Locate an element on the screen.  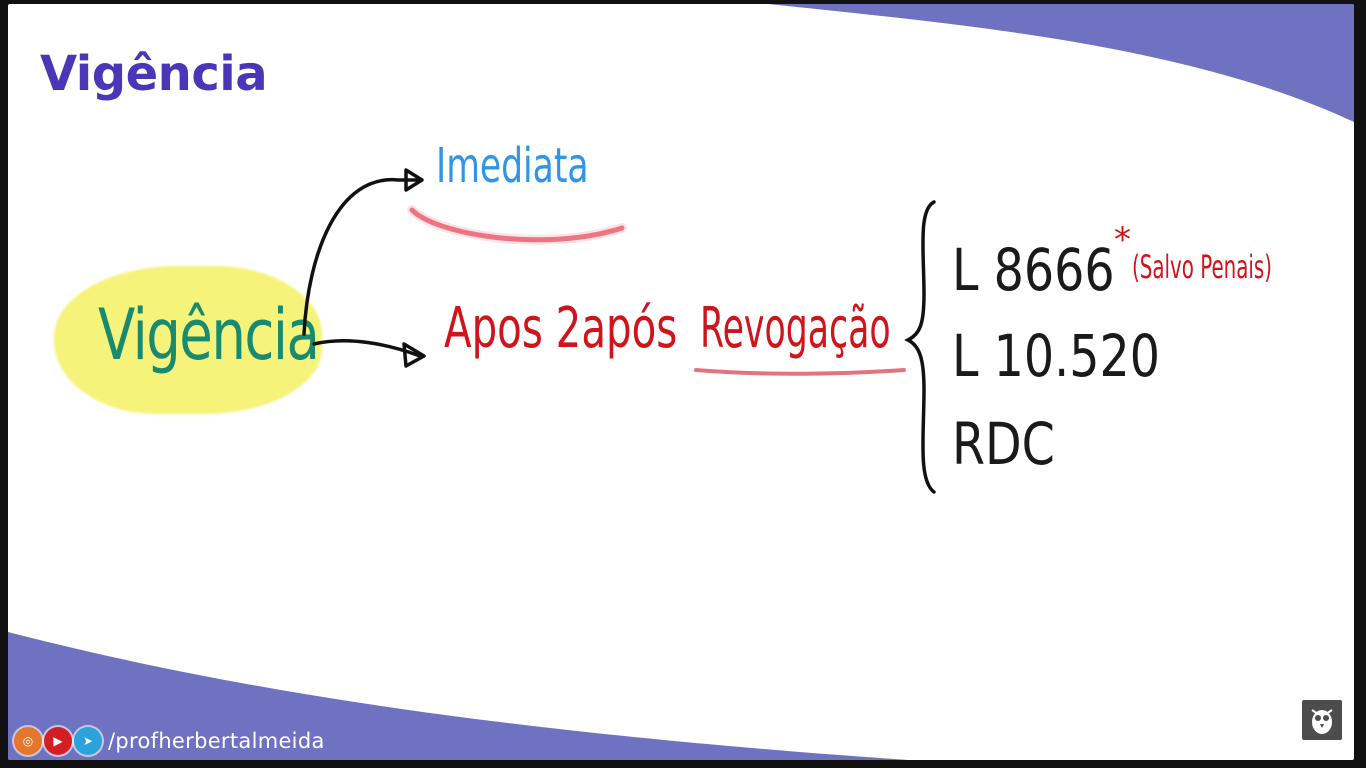
branch-after-prefix: Apos 2após is located at coordinates (561, 328).